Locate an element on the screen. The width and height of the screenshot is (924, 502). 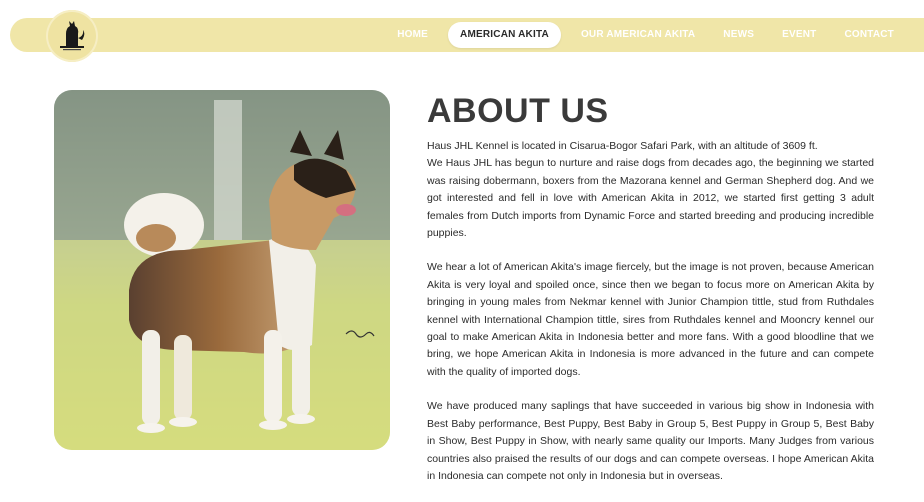
page-title: ABOUT US is located at coordinates (518, 111).